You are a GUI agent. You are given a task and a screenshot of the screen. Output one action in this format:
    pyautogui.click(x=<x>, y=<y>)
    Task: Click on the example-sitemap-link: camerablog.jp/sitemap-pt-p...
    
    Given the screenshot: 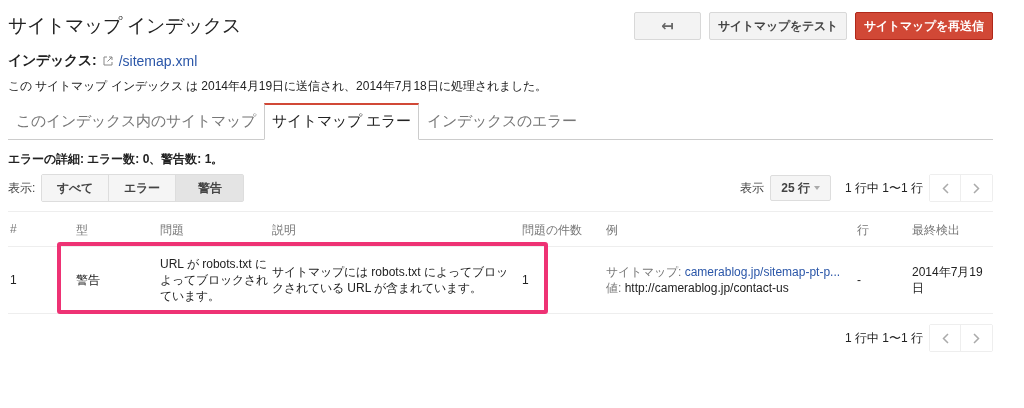 What is the action you would take?
    pyautogui.click(x=762, y=272)
    